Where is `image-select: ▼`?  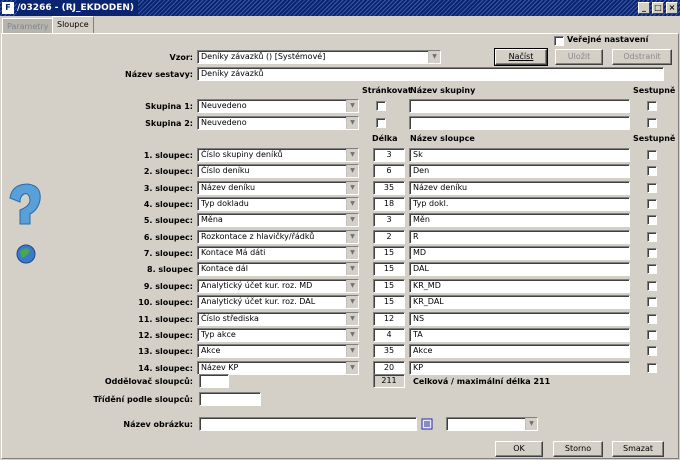
image-select: ▼ is located at coordinates (492, 424).